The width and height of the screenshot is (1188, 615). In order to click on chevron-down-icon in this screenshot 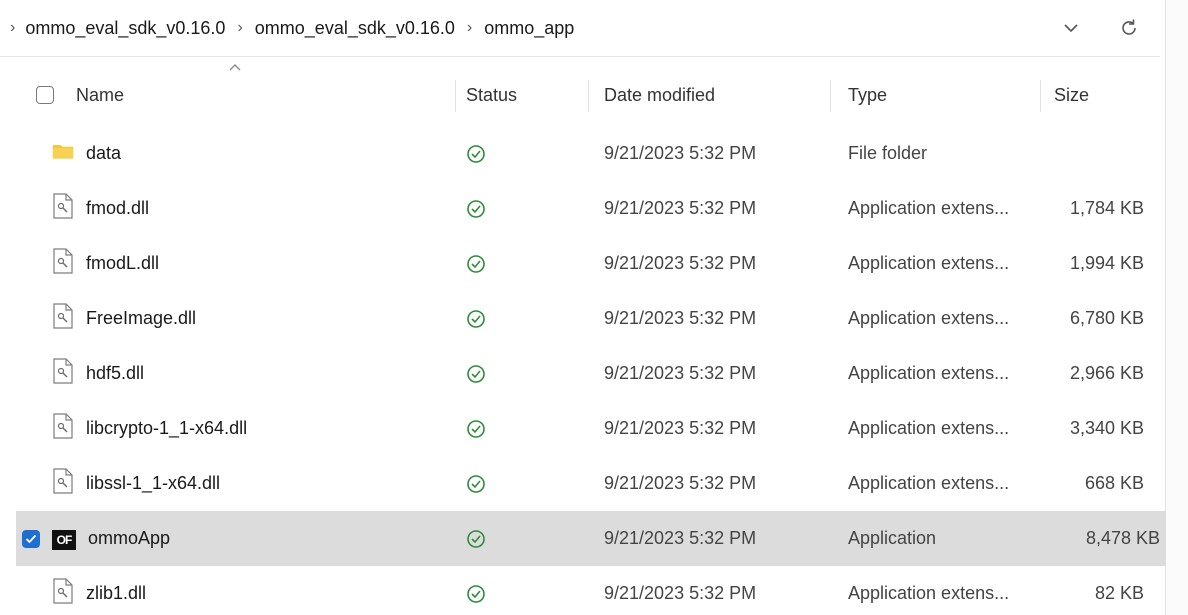, I will do `click(1071, 28)`.